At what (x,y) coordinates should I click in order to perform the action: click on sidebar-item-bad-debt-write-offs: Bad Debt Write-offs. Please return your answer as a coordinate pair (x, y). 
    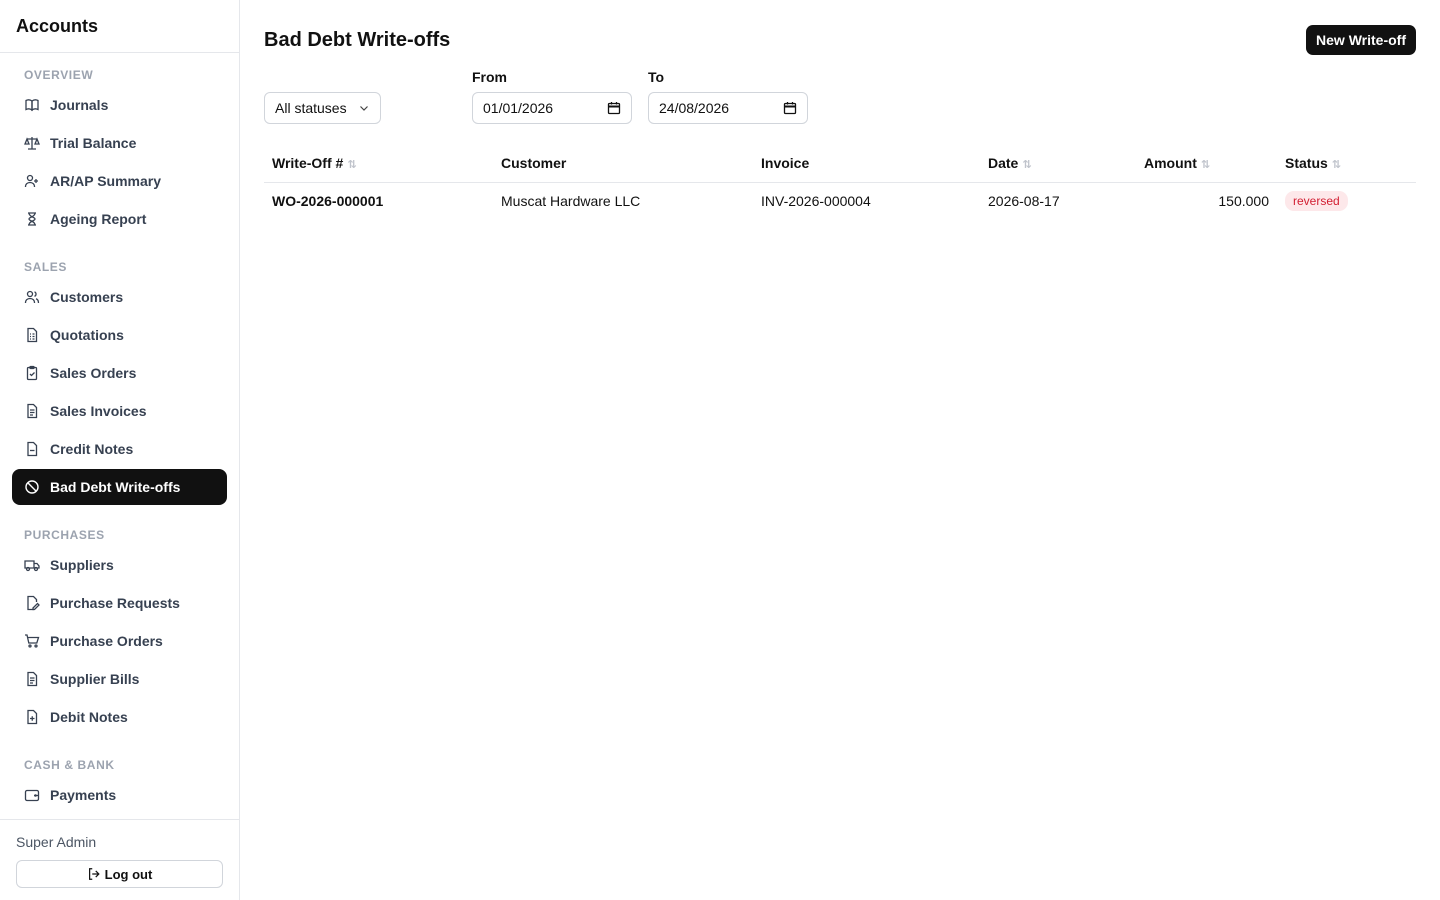
    Looking at the image, I should click on (119, 487).